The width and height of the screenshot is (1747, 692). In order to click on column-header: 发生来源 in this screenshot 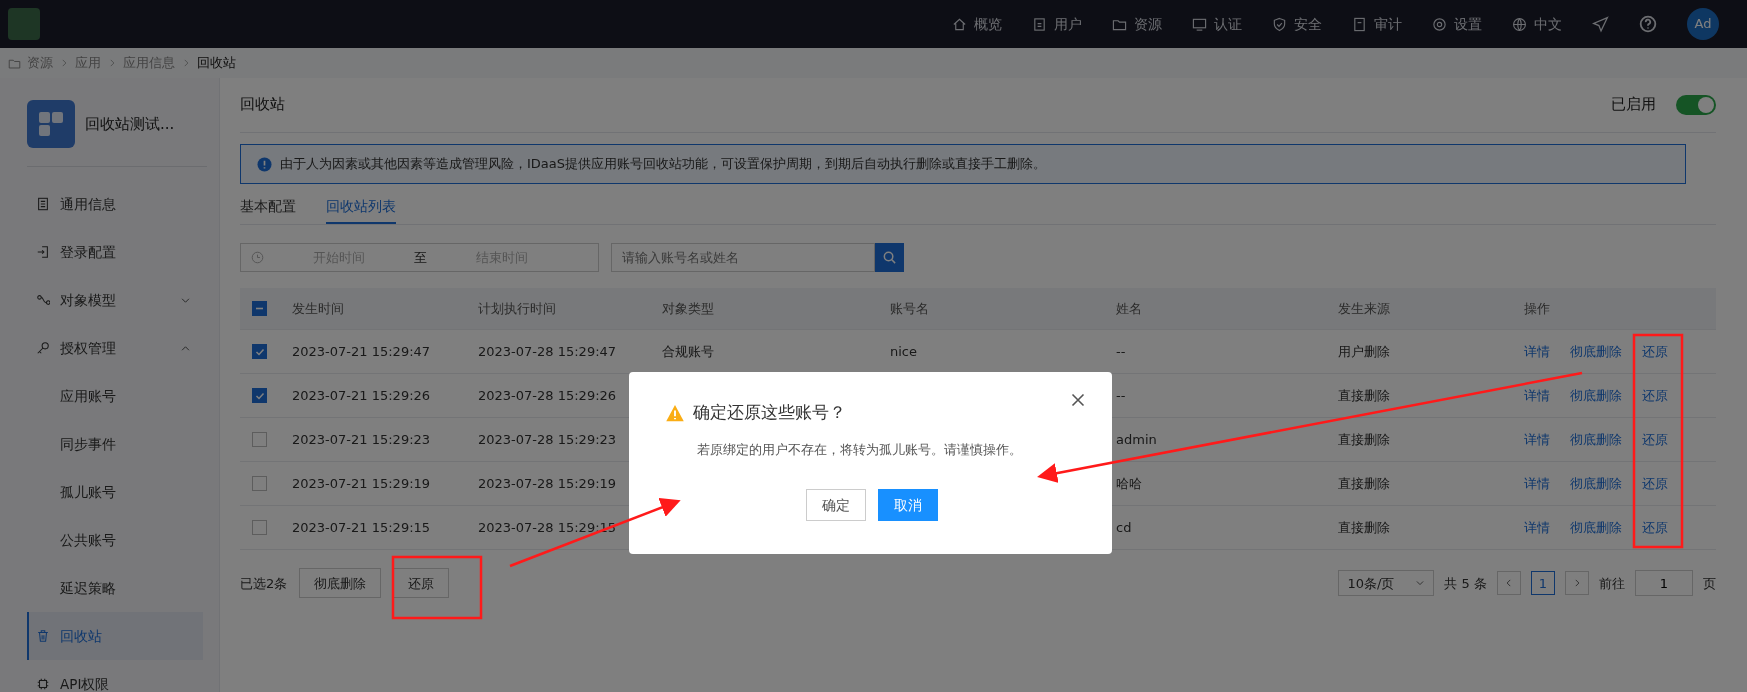, I will do `click(1364, 308)`.